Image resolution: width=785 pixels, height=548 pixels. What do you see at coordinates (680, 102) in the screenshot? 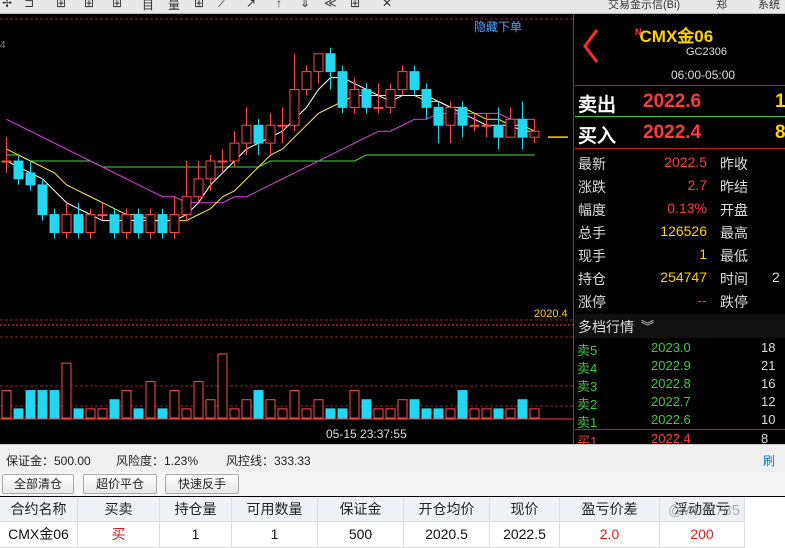
I see `sell-row: 卖出 2022.6 1` at bounding box center [680, 102].